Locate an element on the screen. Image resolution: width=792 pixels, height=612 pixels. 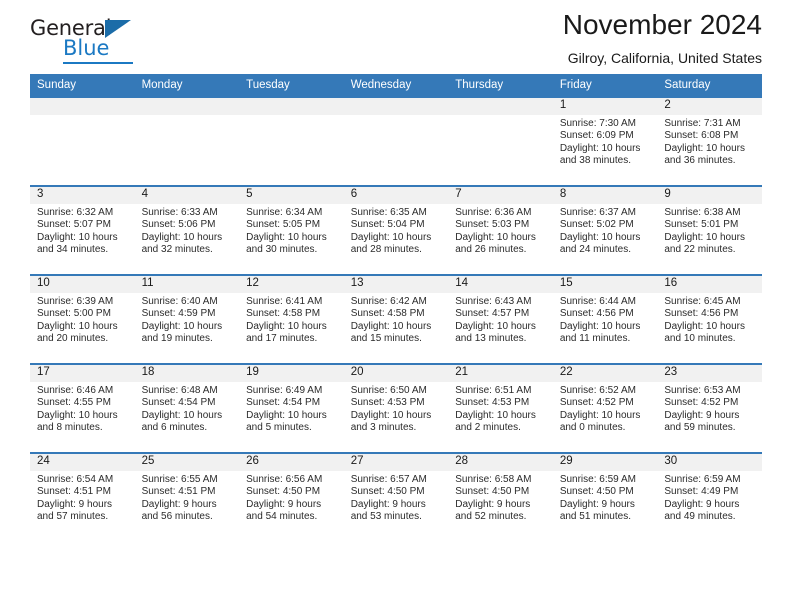
day-number: 6 is located at coordinates (396, 195).